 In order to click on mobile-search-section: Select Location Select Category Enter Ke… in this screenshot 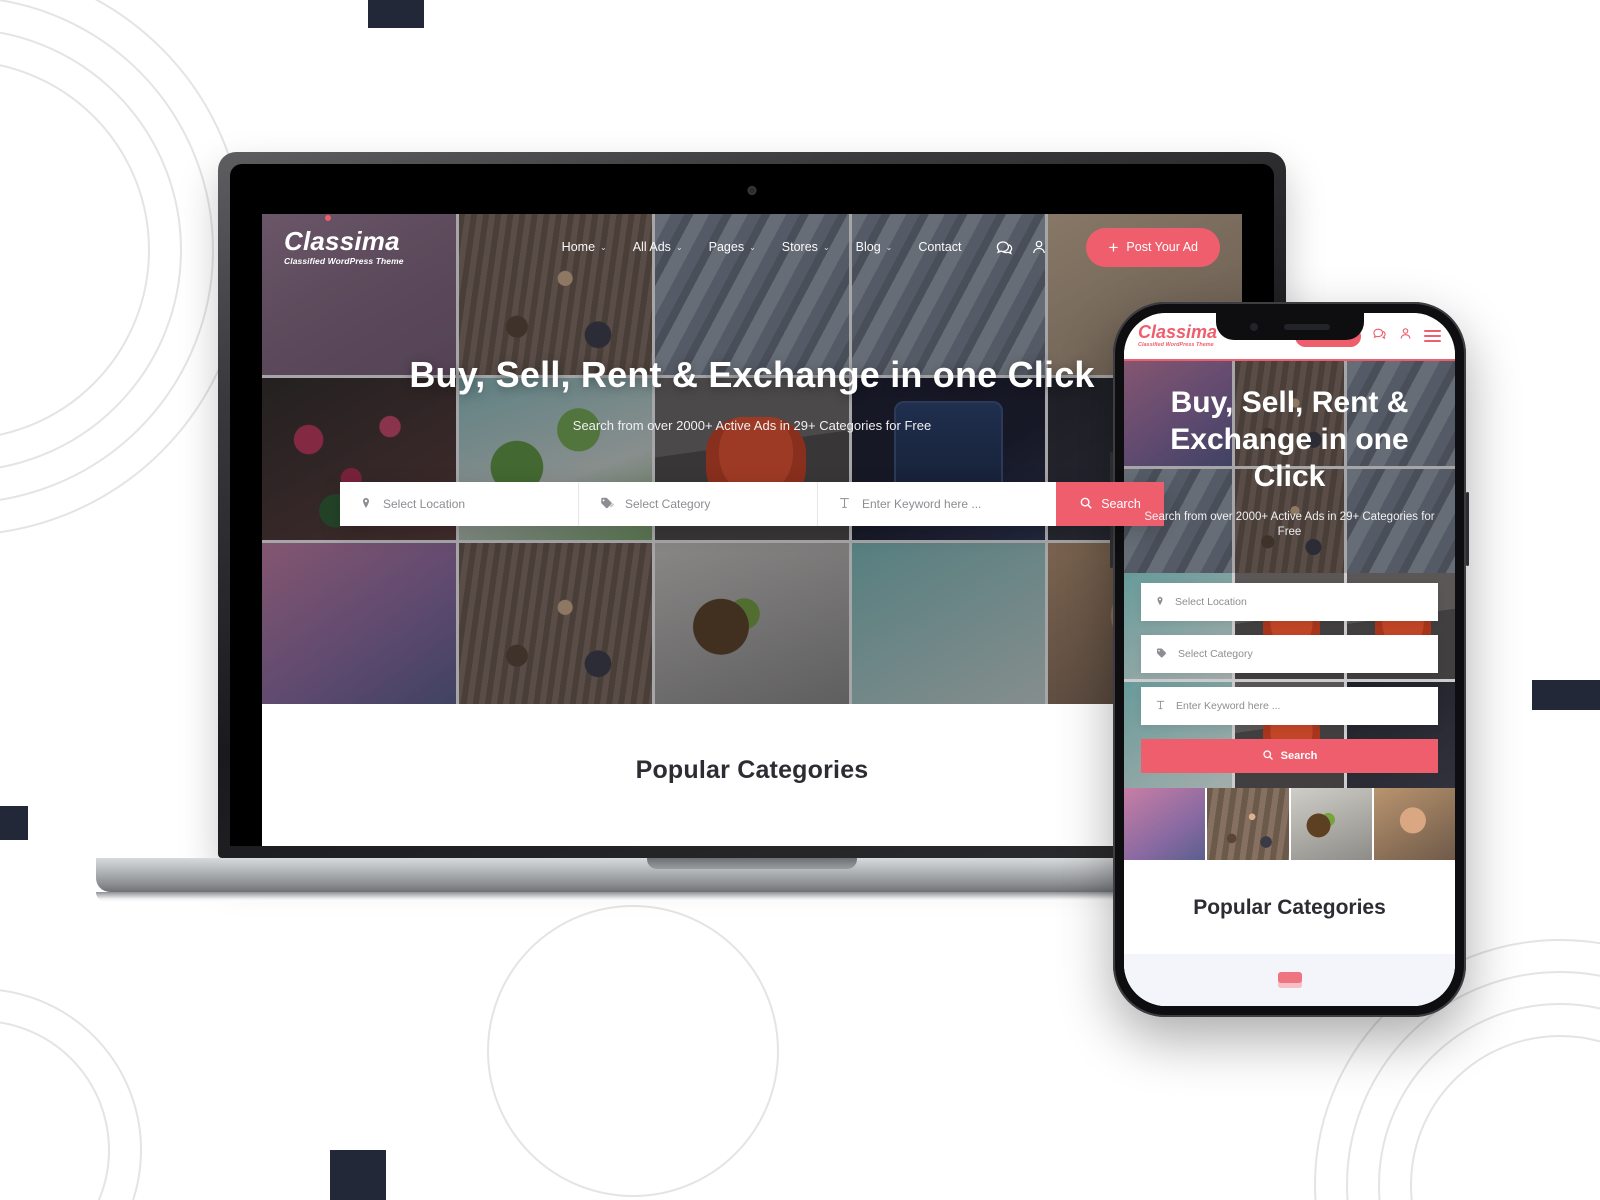, I will do `click(1289, 680)`.